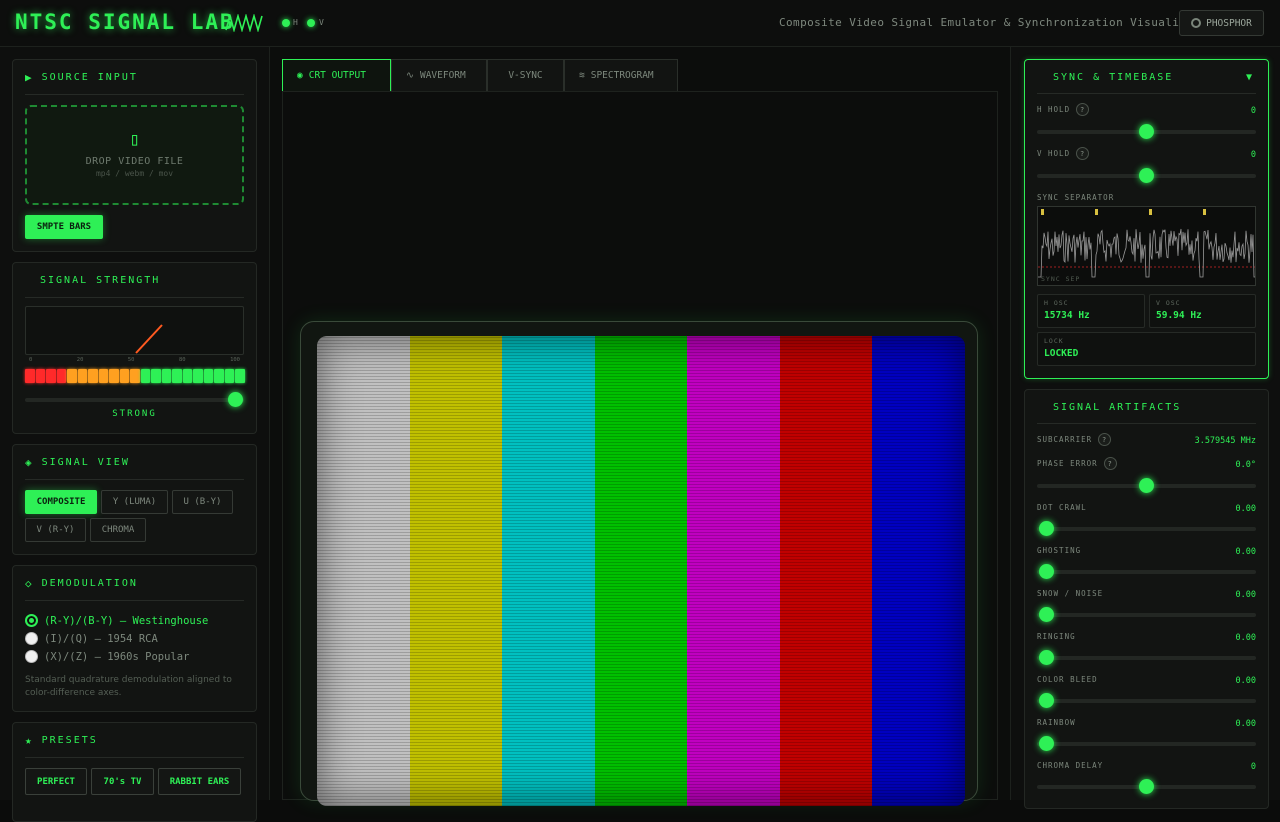 This screenshot has width=1280, height=822. I want to click on scope-caption: SYNC SEP, so click(1061, 279).